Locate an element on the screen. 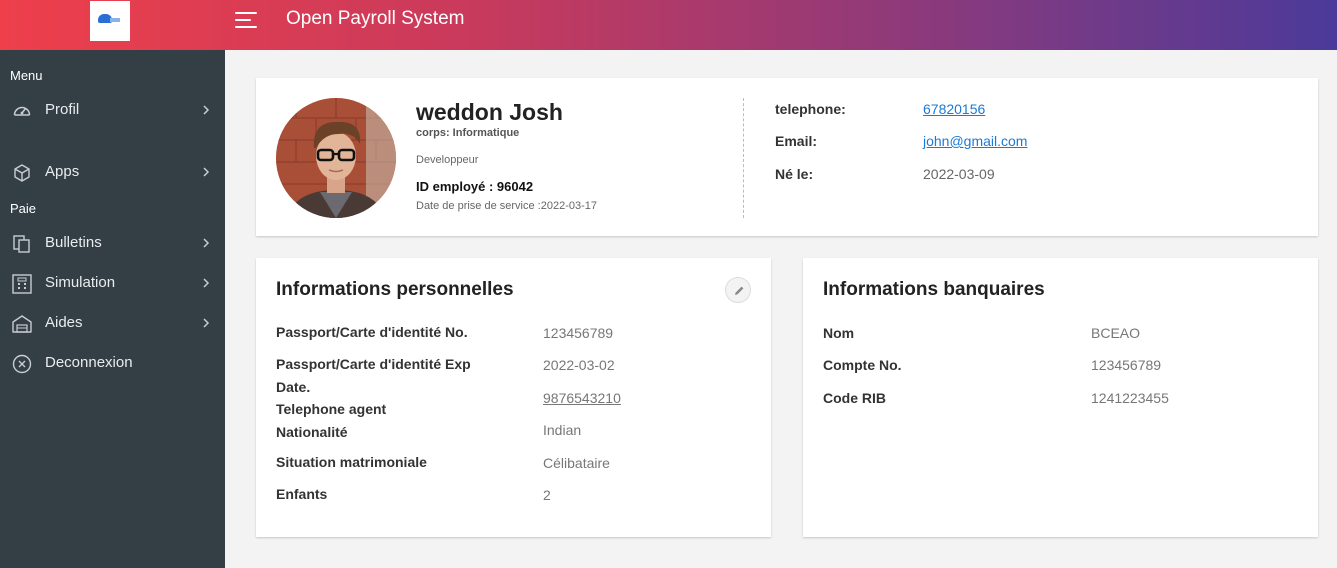 The height and width of the screenshot is (568, 1337). sidebar-item-label: Profil is located at coordinates (62, 109).